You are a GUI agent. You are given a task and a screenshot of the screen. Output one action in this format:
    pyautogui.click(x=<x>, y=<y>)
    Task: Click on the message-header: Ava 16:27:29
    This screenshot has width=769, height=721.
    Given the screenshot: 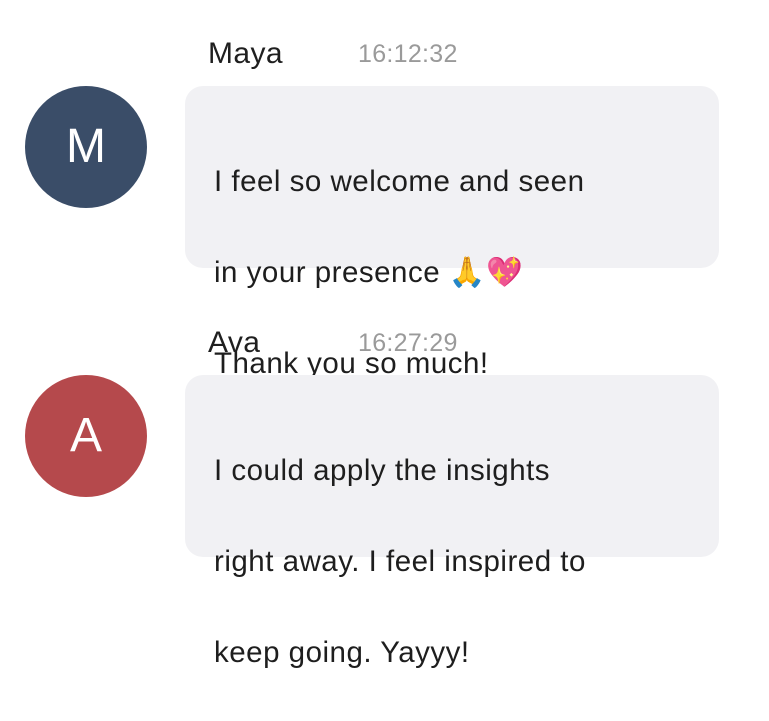 What is the action you would take?
    pyautogui.click(x=333, y=343)
    